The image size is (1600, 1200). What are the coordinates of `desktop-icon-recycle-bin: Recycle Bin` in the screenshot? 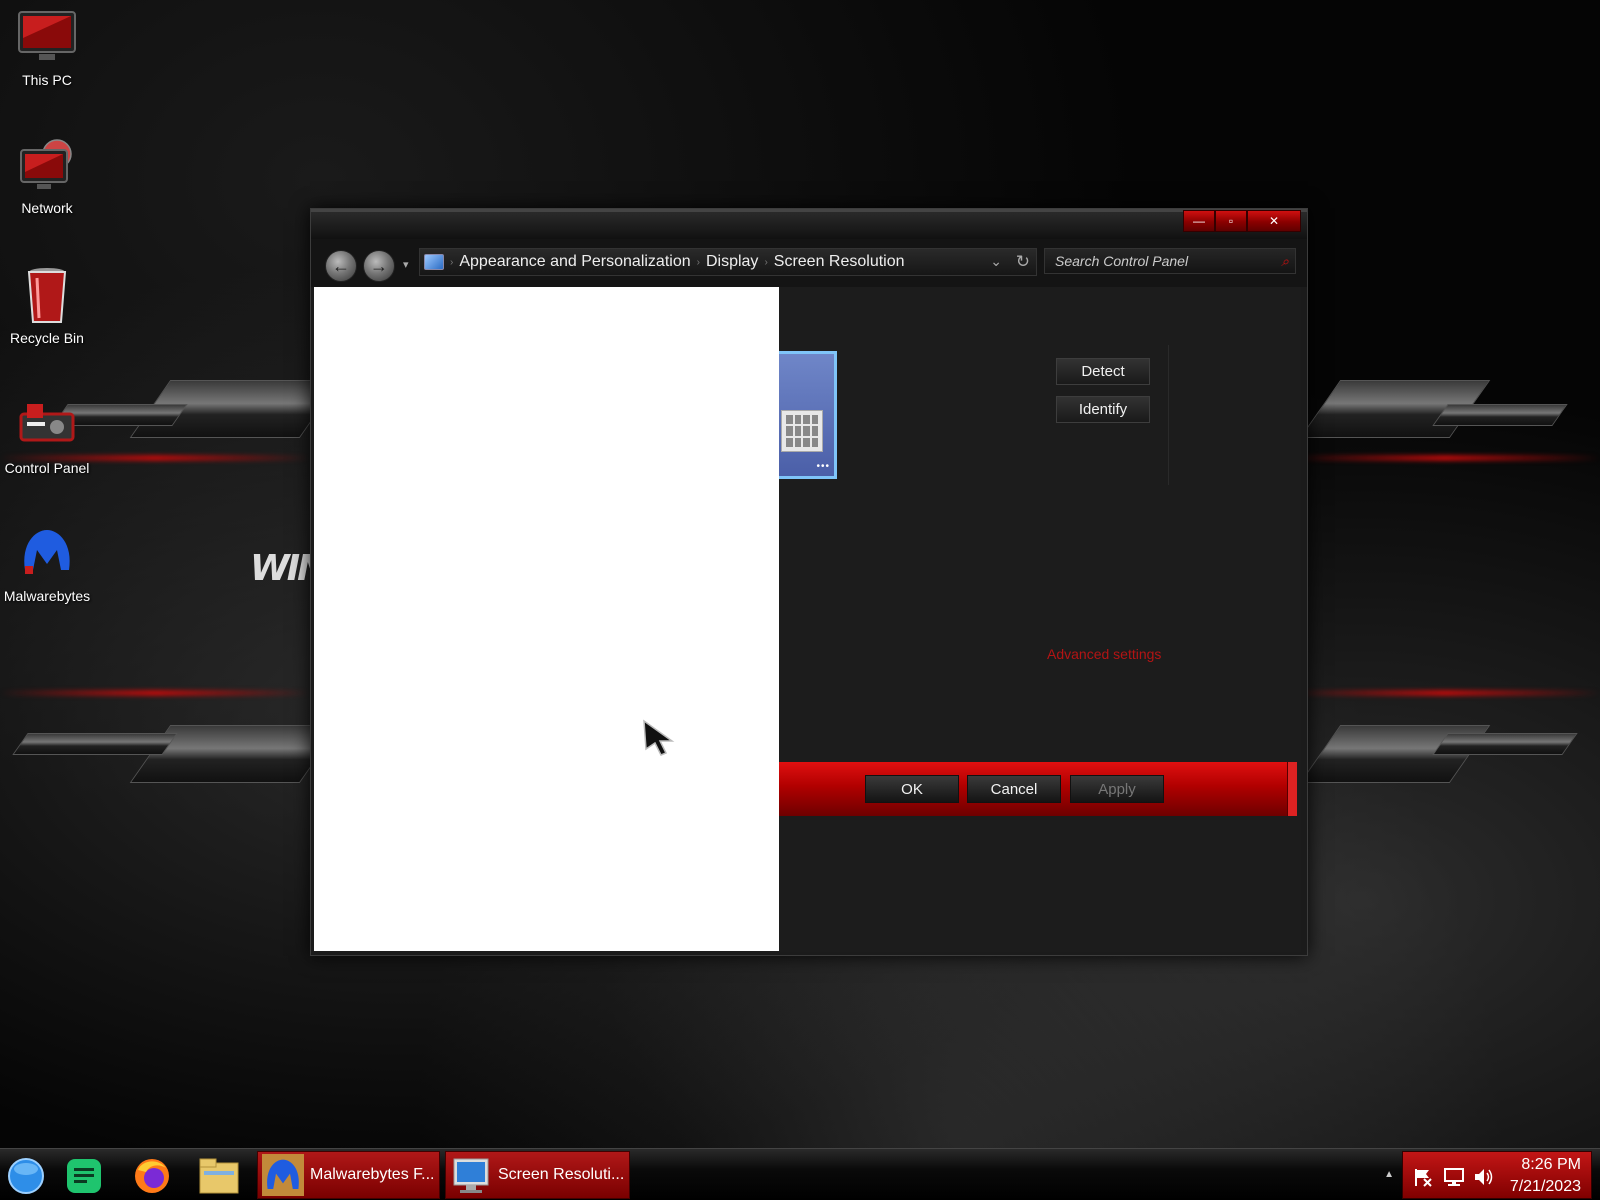 It's located at (47, 306).